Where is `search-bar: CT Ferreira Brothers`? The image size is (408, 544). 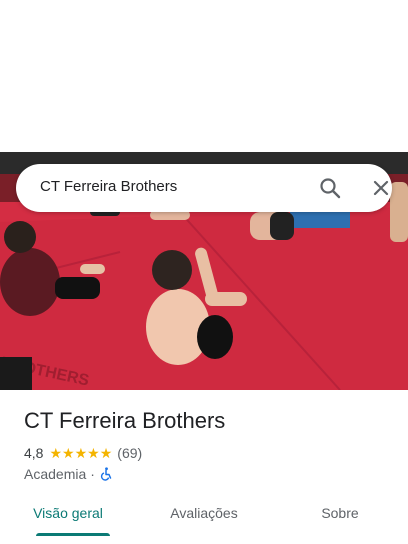 search-bar: CT Ferreira Brothers is located at coordinates (204, 188).